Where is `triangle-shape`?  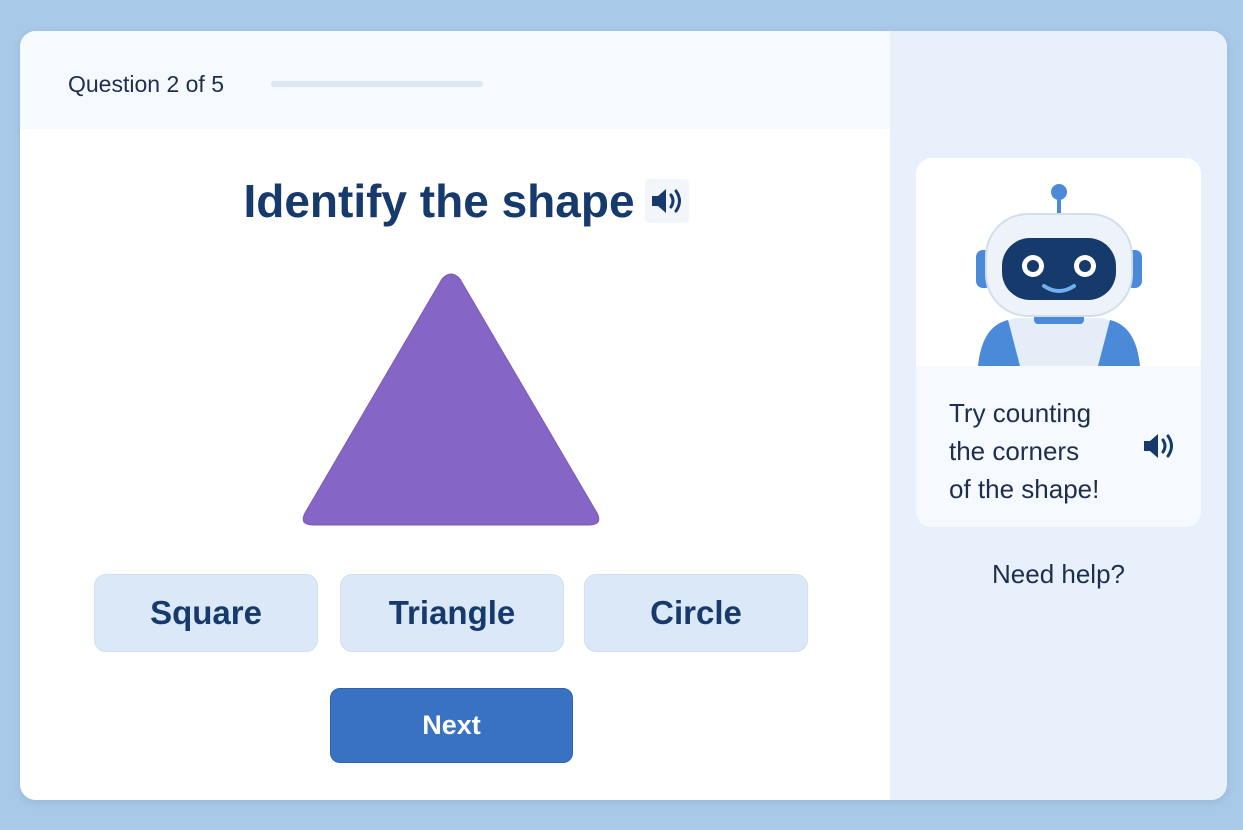
triangle-shape is located at coordinates (451, 399).